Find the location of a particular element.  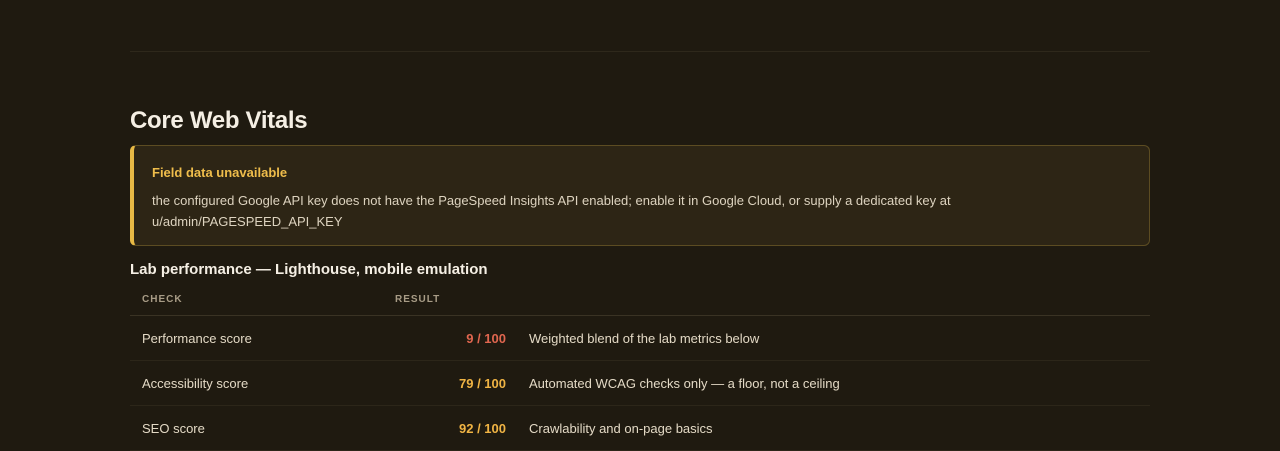

result-note: Crawlability and on-page basics is located at coordinates (621, 428).